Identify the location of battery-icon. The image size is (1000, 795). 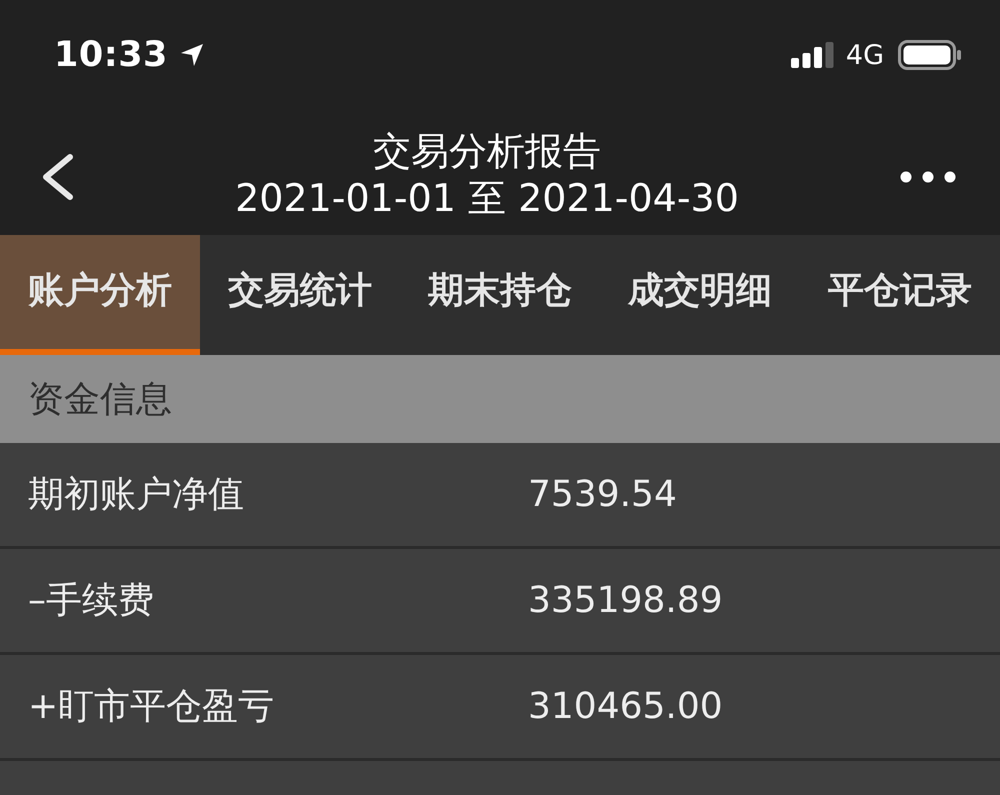
(930, 55).